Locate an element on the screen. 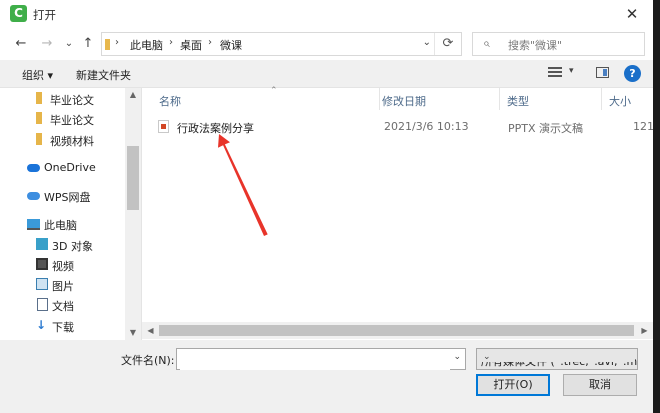  sidebar-item-label: 此电脑 is located at coordinates (60, 225).